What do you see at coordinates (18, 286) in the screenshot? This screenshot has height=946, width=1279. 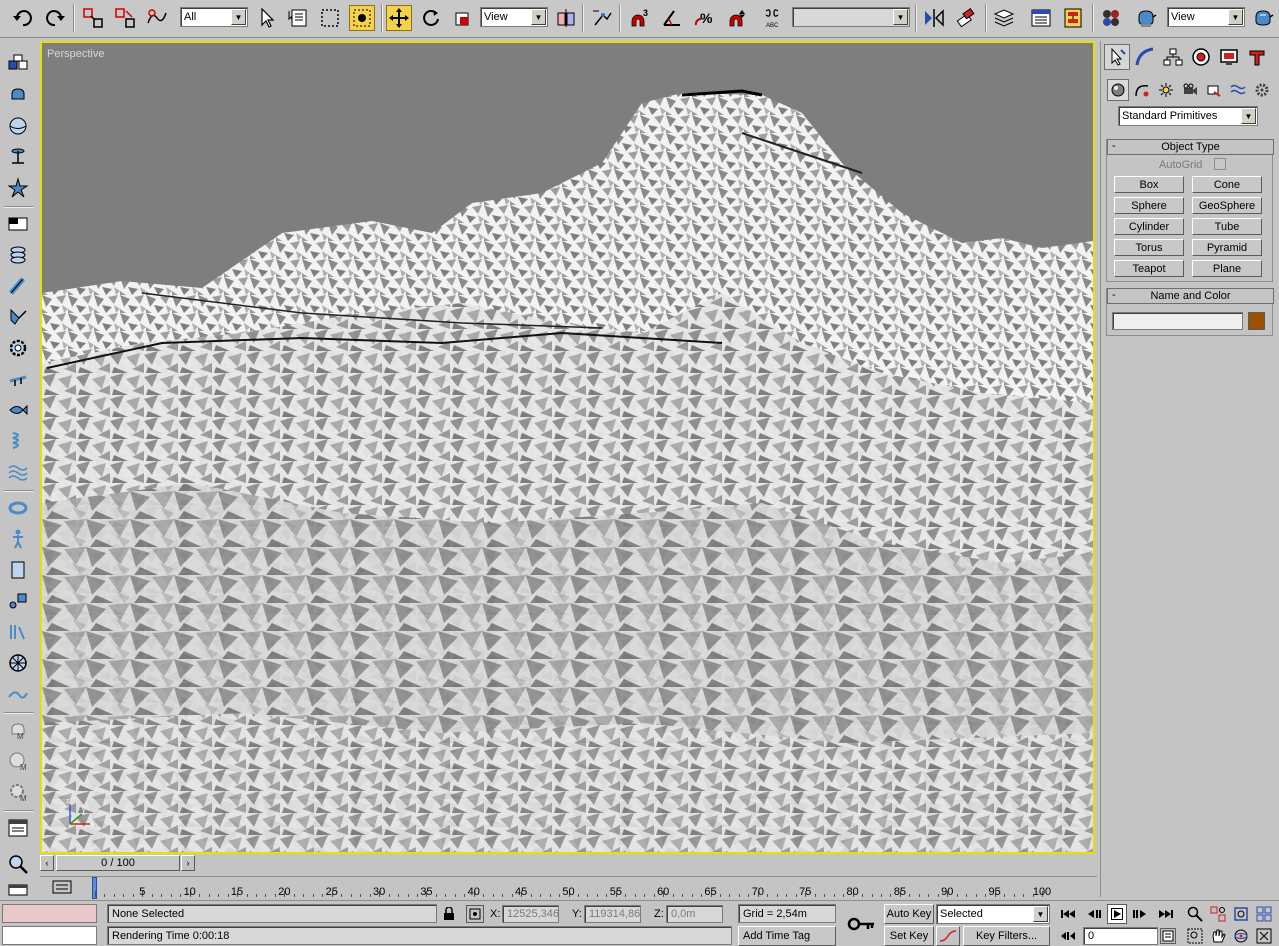 I see `create-tube-icon` at bounding box center [18, 286].